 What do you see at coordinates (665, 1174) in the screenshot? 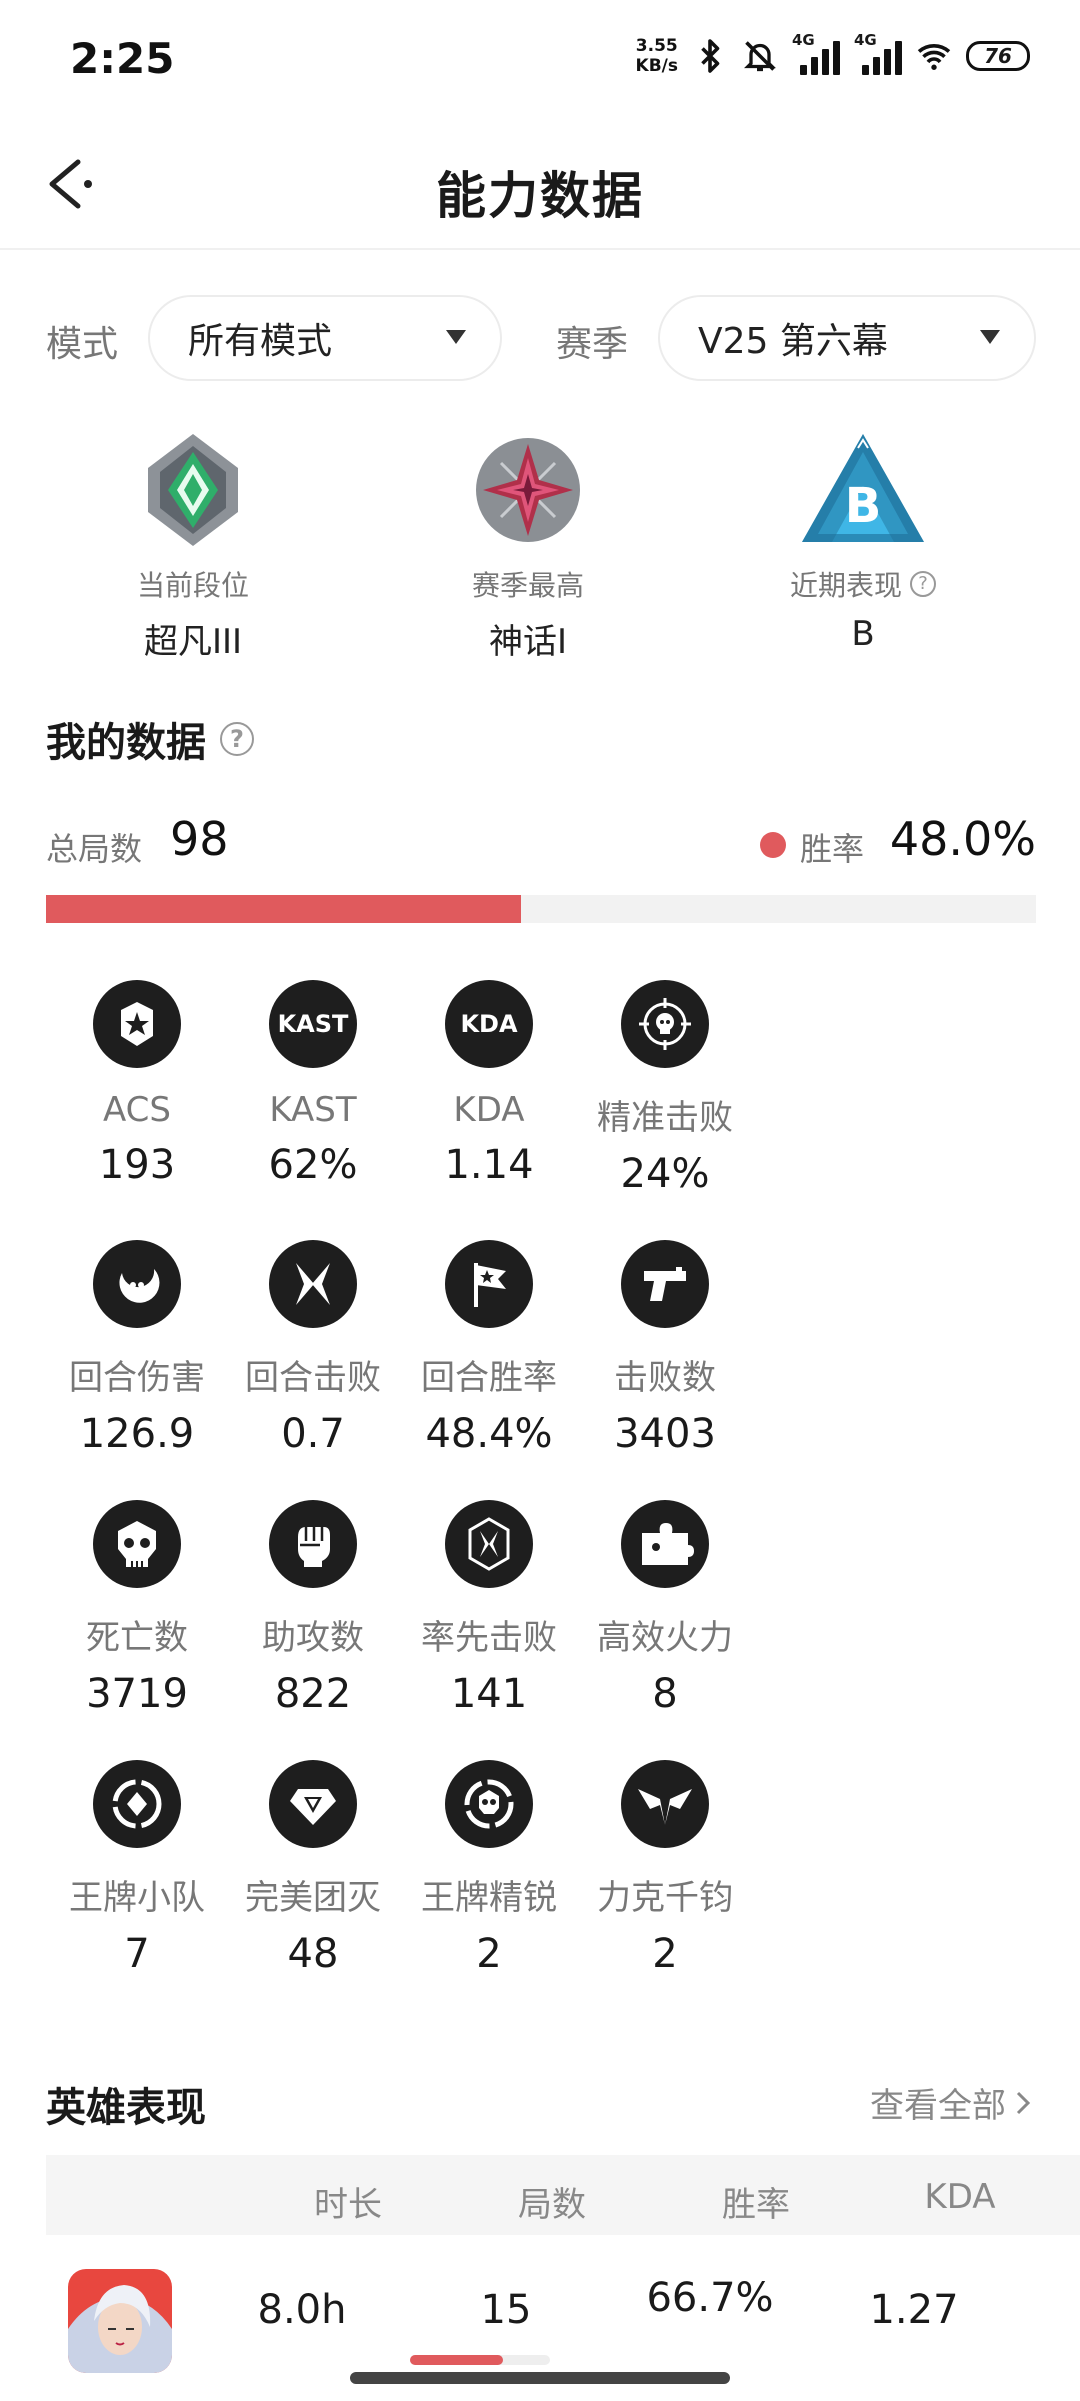
I see `stat-value: 24%` at bounding box center [665, 1174].